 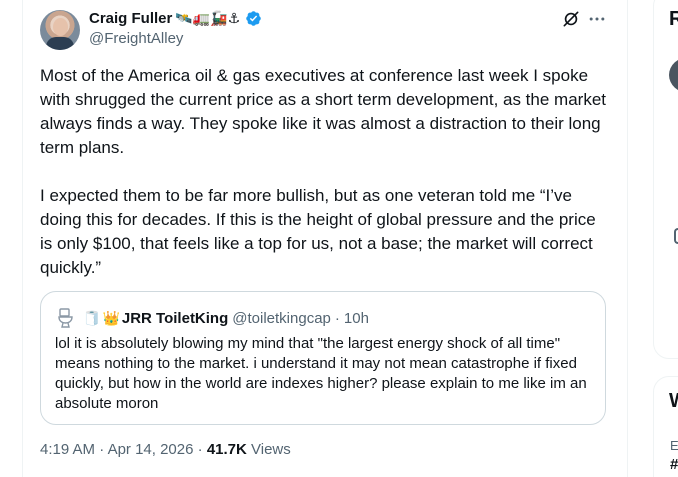 I want to click on author-name-emojis: 🛰️🚛🚂⚓, so click(x=208, y=18).